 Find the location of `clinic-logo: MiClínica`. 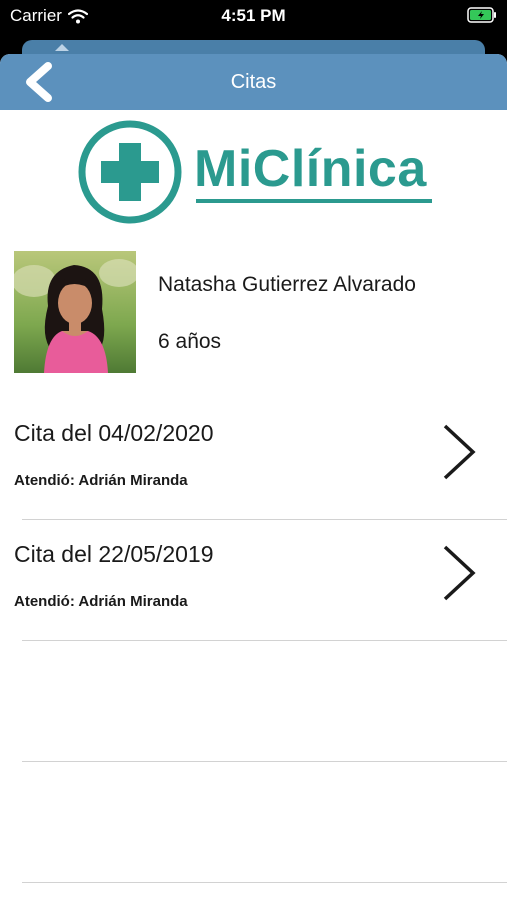

clinic-logo: MiClínica is located at coordinates (256, 173).